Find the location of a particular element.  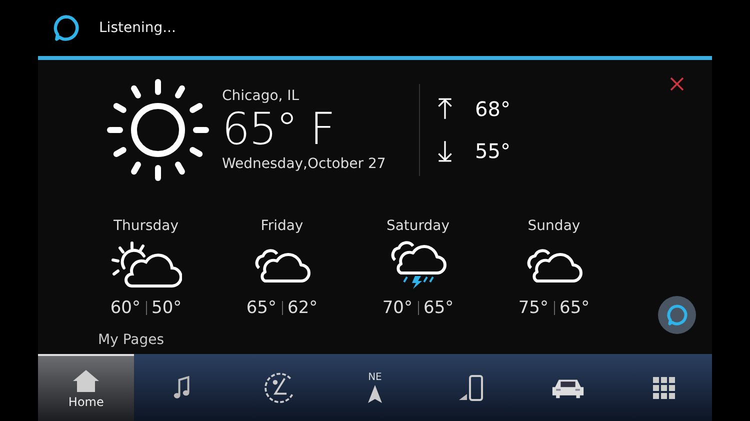

location: Chicago, IL is located at coordinates (261, 96).